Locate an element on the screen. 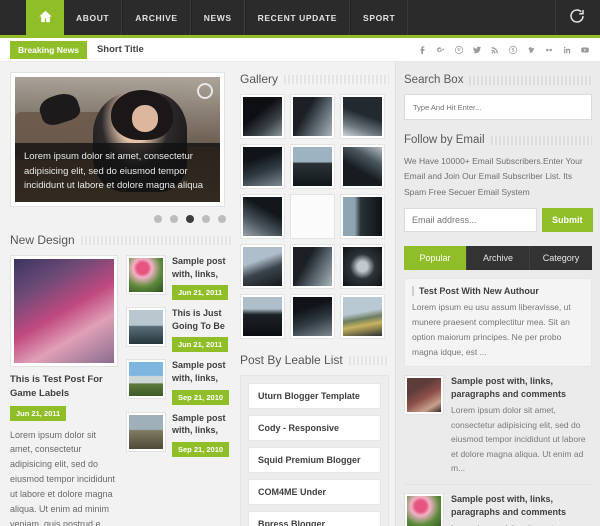 The image size is (600, 526). refresh-button is located at coordinates (570, 17).